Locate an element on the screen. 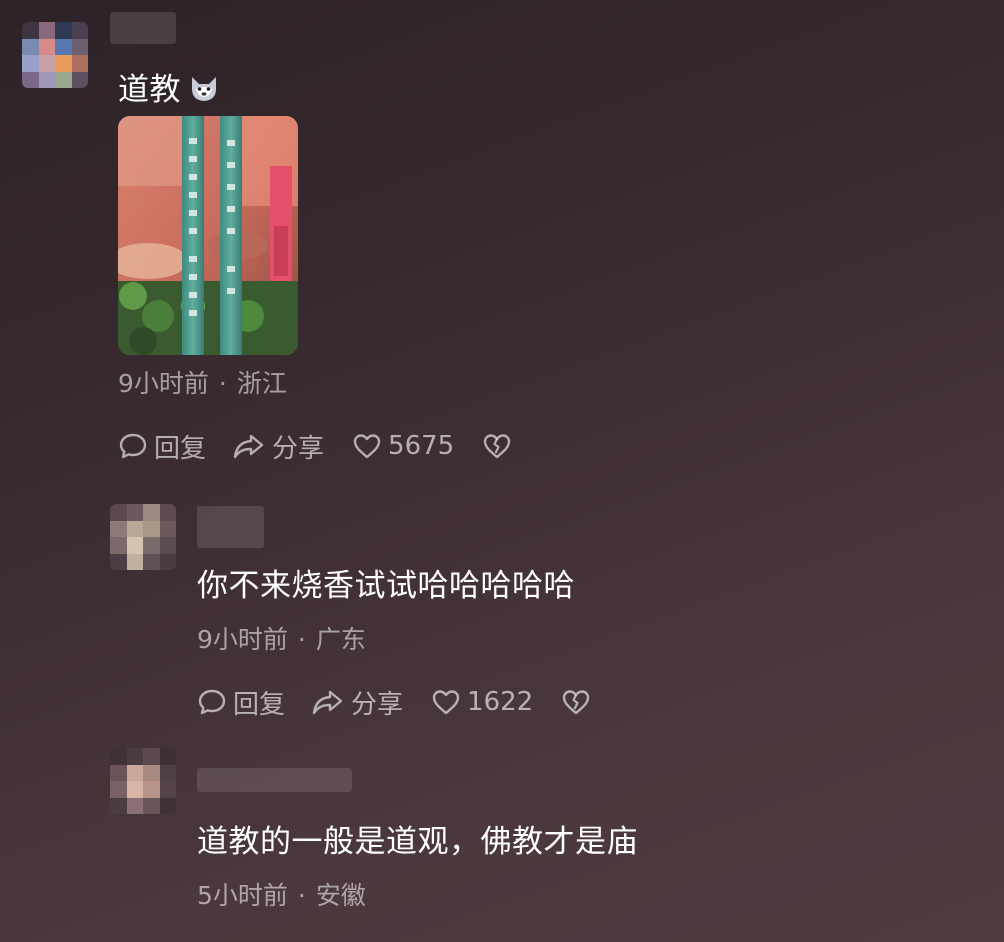 The width and height of the screenshot is (1004, 942). comment-photo is located at coordinates (208, 235).